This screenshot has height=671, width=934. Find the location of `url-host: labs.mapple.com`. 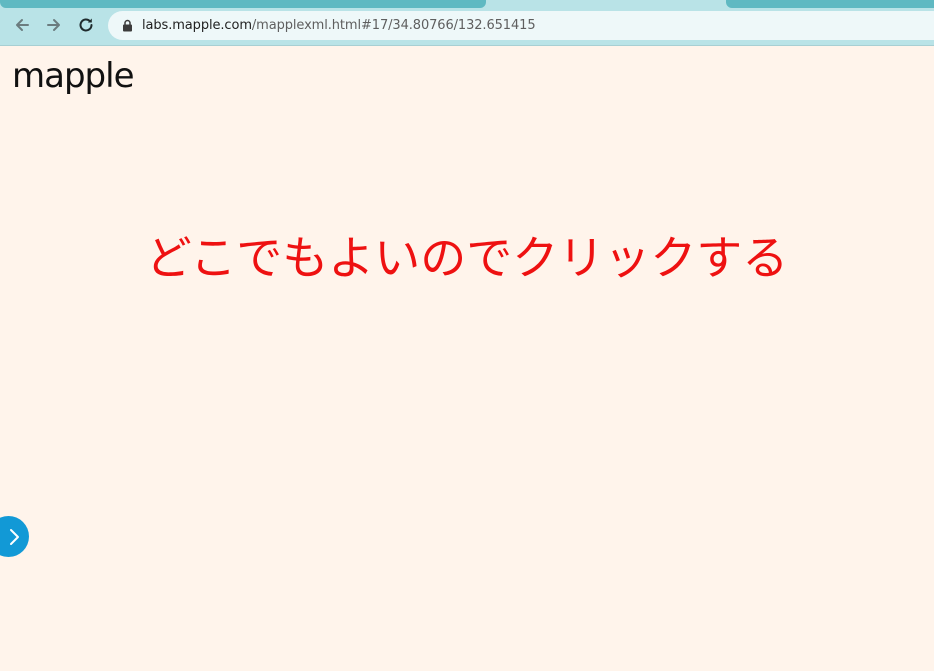

url-host: labs.mapple.com is located at coordinates (197, 25).